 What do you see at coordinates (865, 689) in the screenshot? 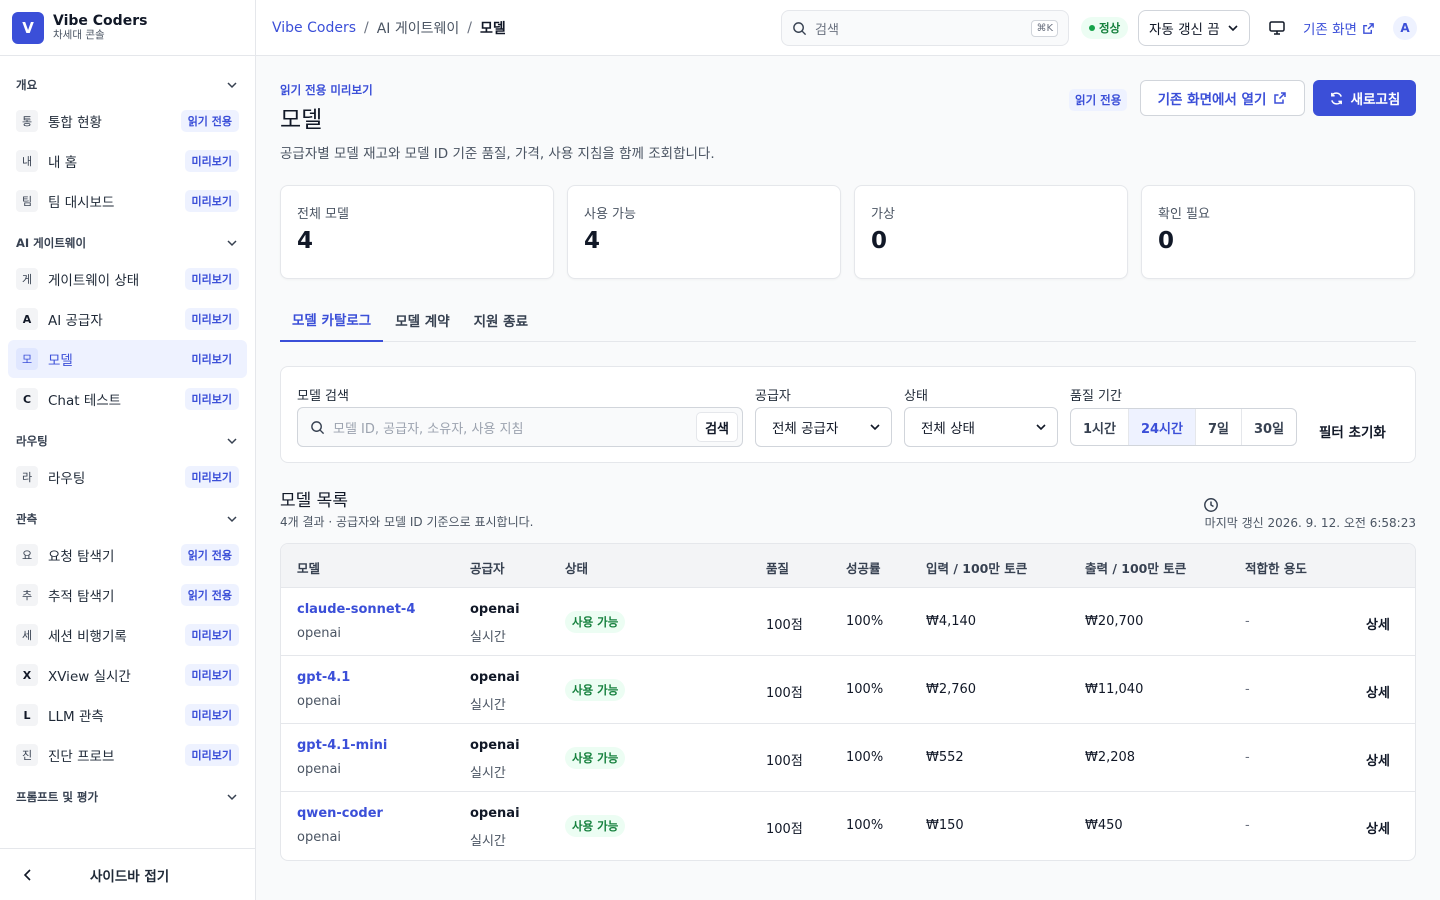
I see `success-rate: 100%` at bounding box center [865, 689].